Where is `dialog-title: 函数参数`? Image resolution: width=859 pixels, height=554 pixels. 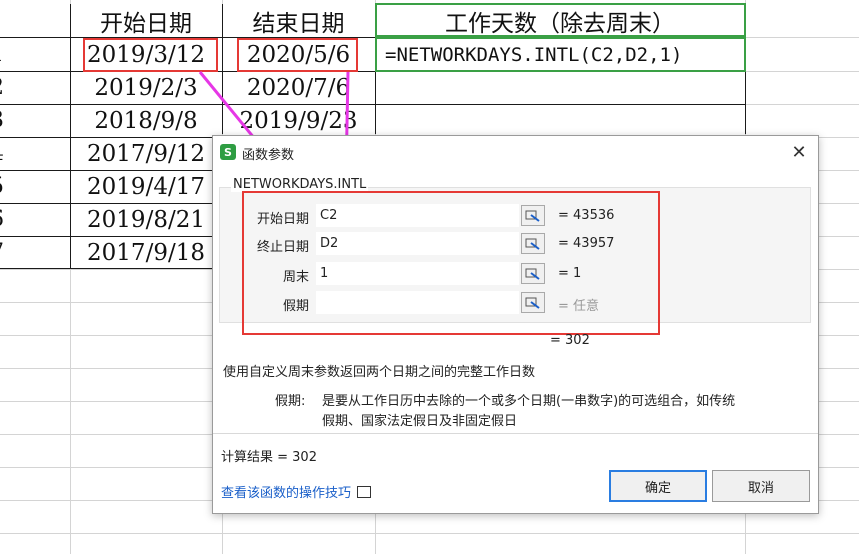
dialog-title: 函数参数 is located at coordinates (268, 155).